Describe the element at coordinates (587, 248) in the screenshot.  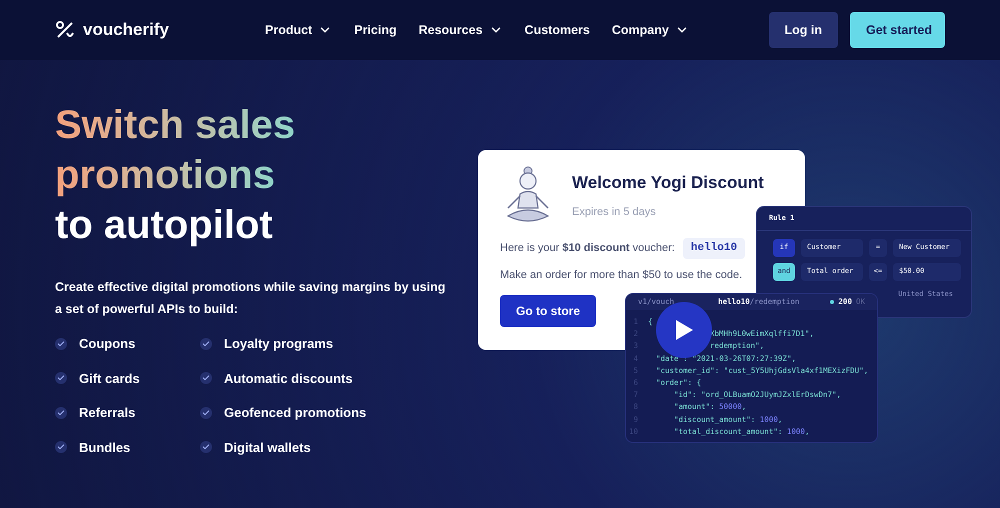
I see `voucher-message: Here is your $10 discount voucher:` at that location.